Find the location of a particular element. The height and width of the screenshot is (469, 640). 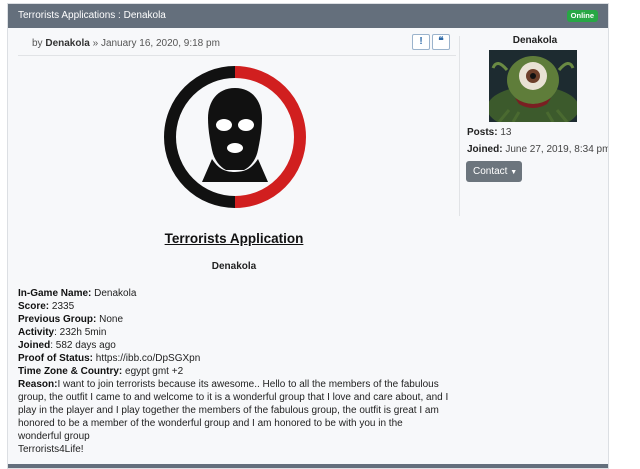

field-row: Activity: 232h 5min is located at coordinates (238, 332).